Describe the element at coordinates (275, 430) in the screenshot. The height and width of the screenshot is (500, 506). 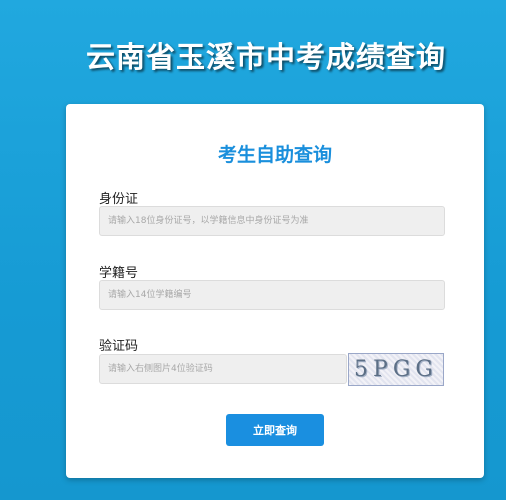
I see `submit-query-button: 立即查询` at that location.